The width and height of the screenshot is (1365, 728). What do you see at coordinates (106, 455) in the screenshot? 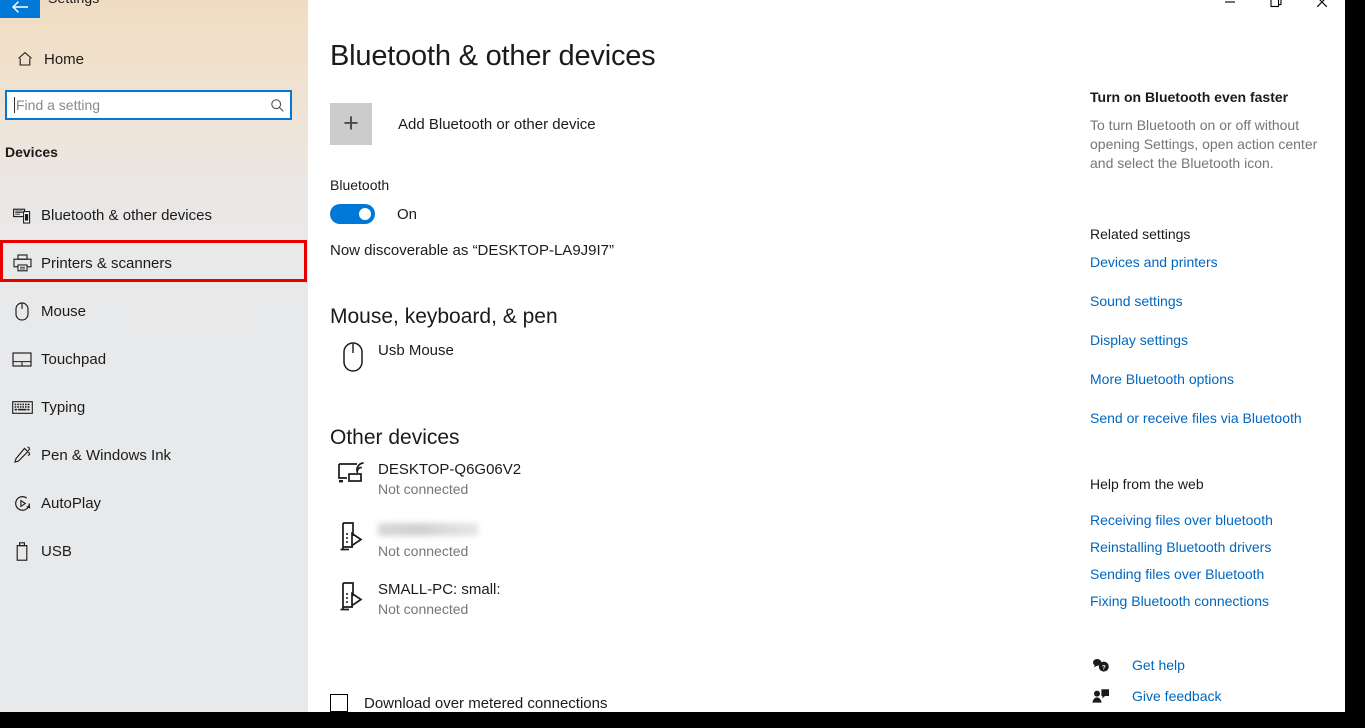
I see `sidebar-item-label: Pen & Windows Ink` at bounding box center [106, 455].